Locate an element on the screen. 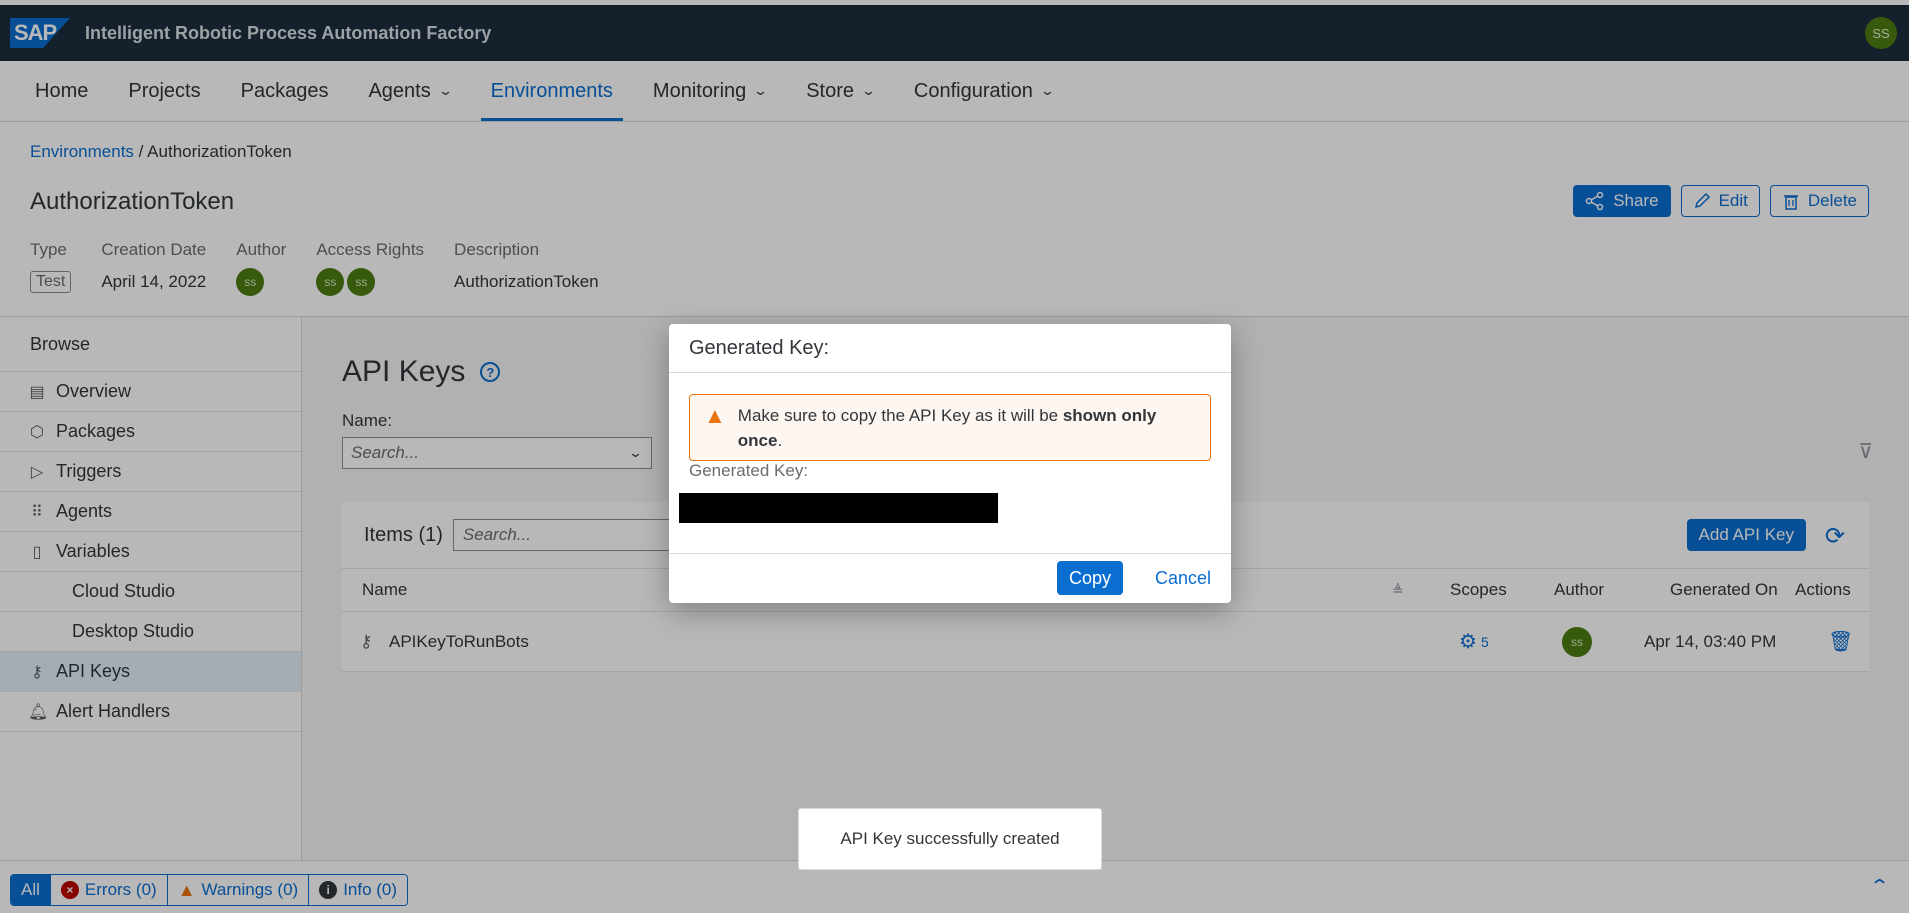 This screenshot has height=913, width=1909. warning-text-post: . is located at coordinates (780, 440).